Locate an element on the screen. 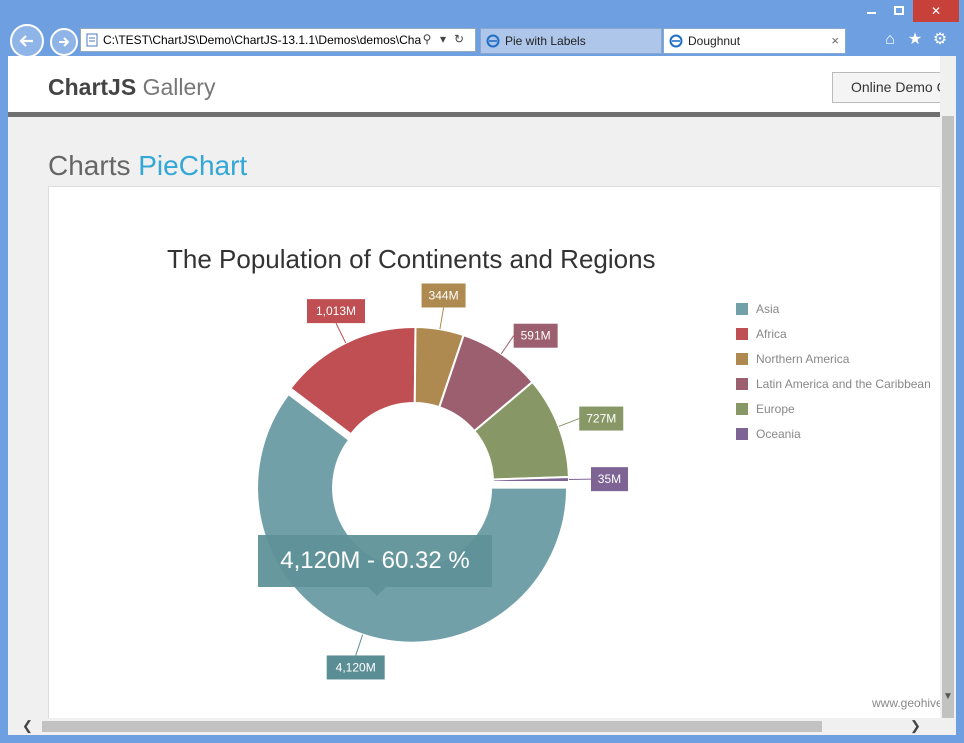 Image resolution: width=964 pixels, height=743 pixels. legend-label: Oceania is located at coordinates (778, 434).